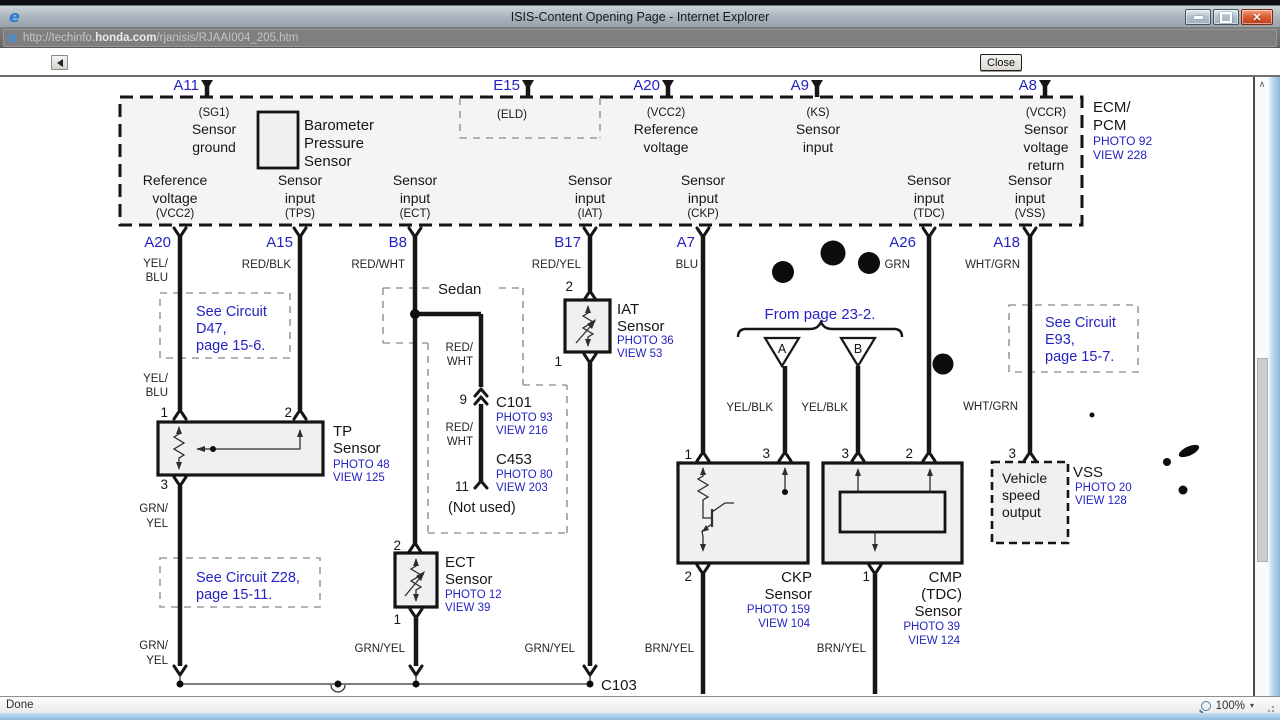  Describe the element at coordinates (211, 329) in the screenshot. I see `see-circuit-d47-line2: D47,` at that location.